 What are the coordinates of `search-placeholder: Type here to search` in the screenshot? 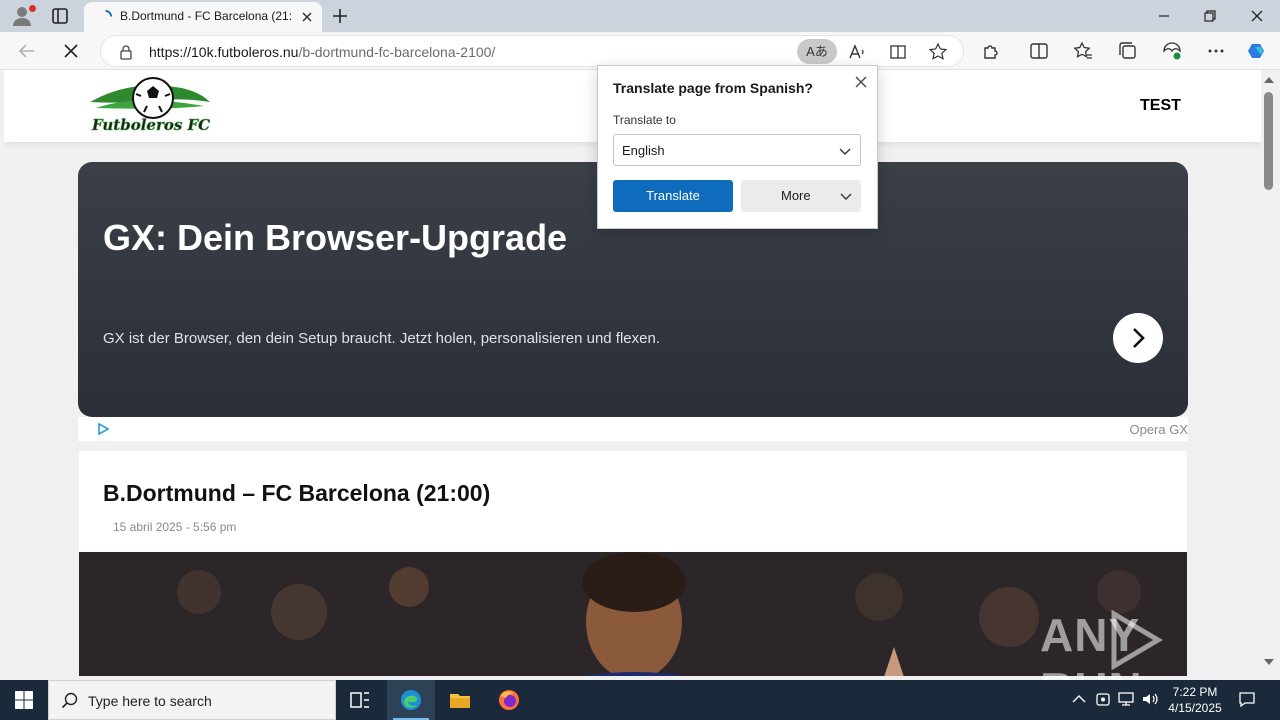 It's located at (150, 701).